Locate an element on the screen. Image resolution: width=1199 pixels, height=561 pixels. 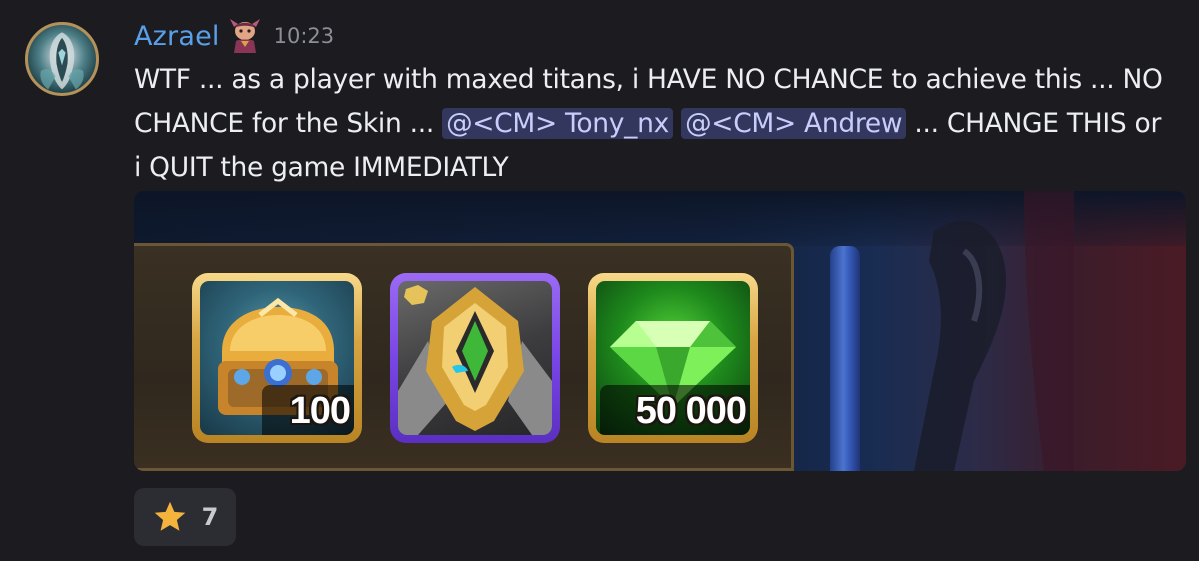
item-count: 100 is located at coordinates (320, 411).